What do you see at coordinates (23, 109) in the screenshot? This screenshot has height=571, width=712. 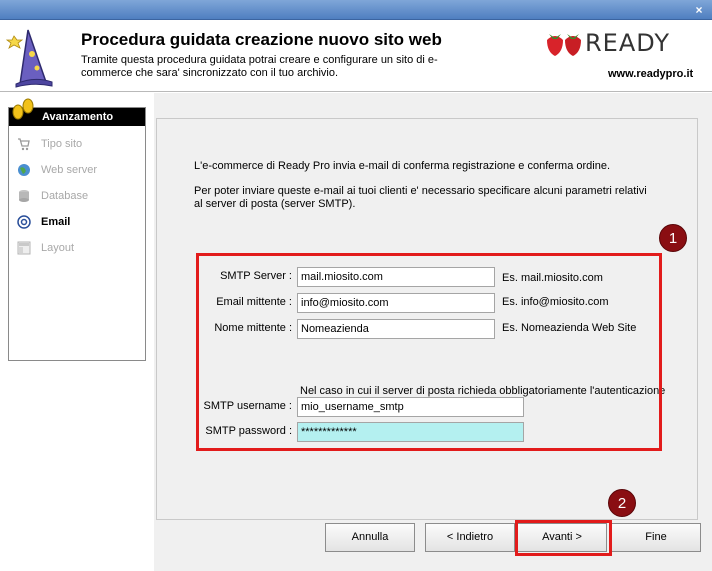 I see `footsteps-icon` at bounding box center [23, 109].